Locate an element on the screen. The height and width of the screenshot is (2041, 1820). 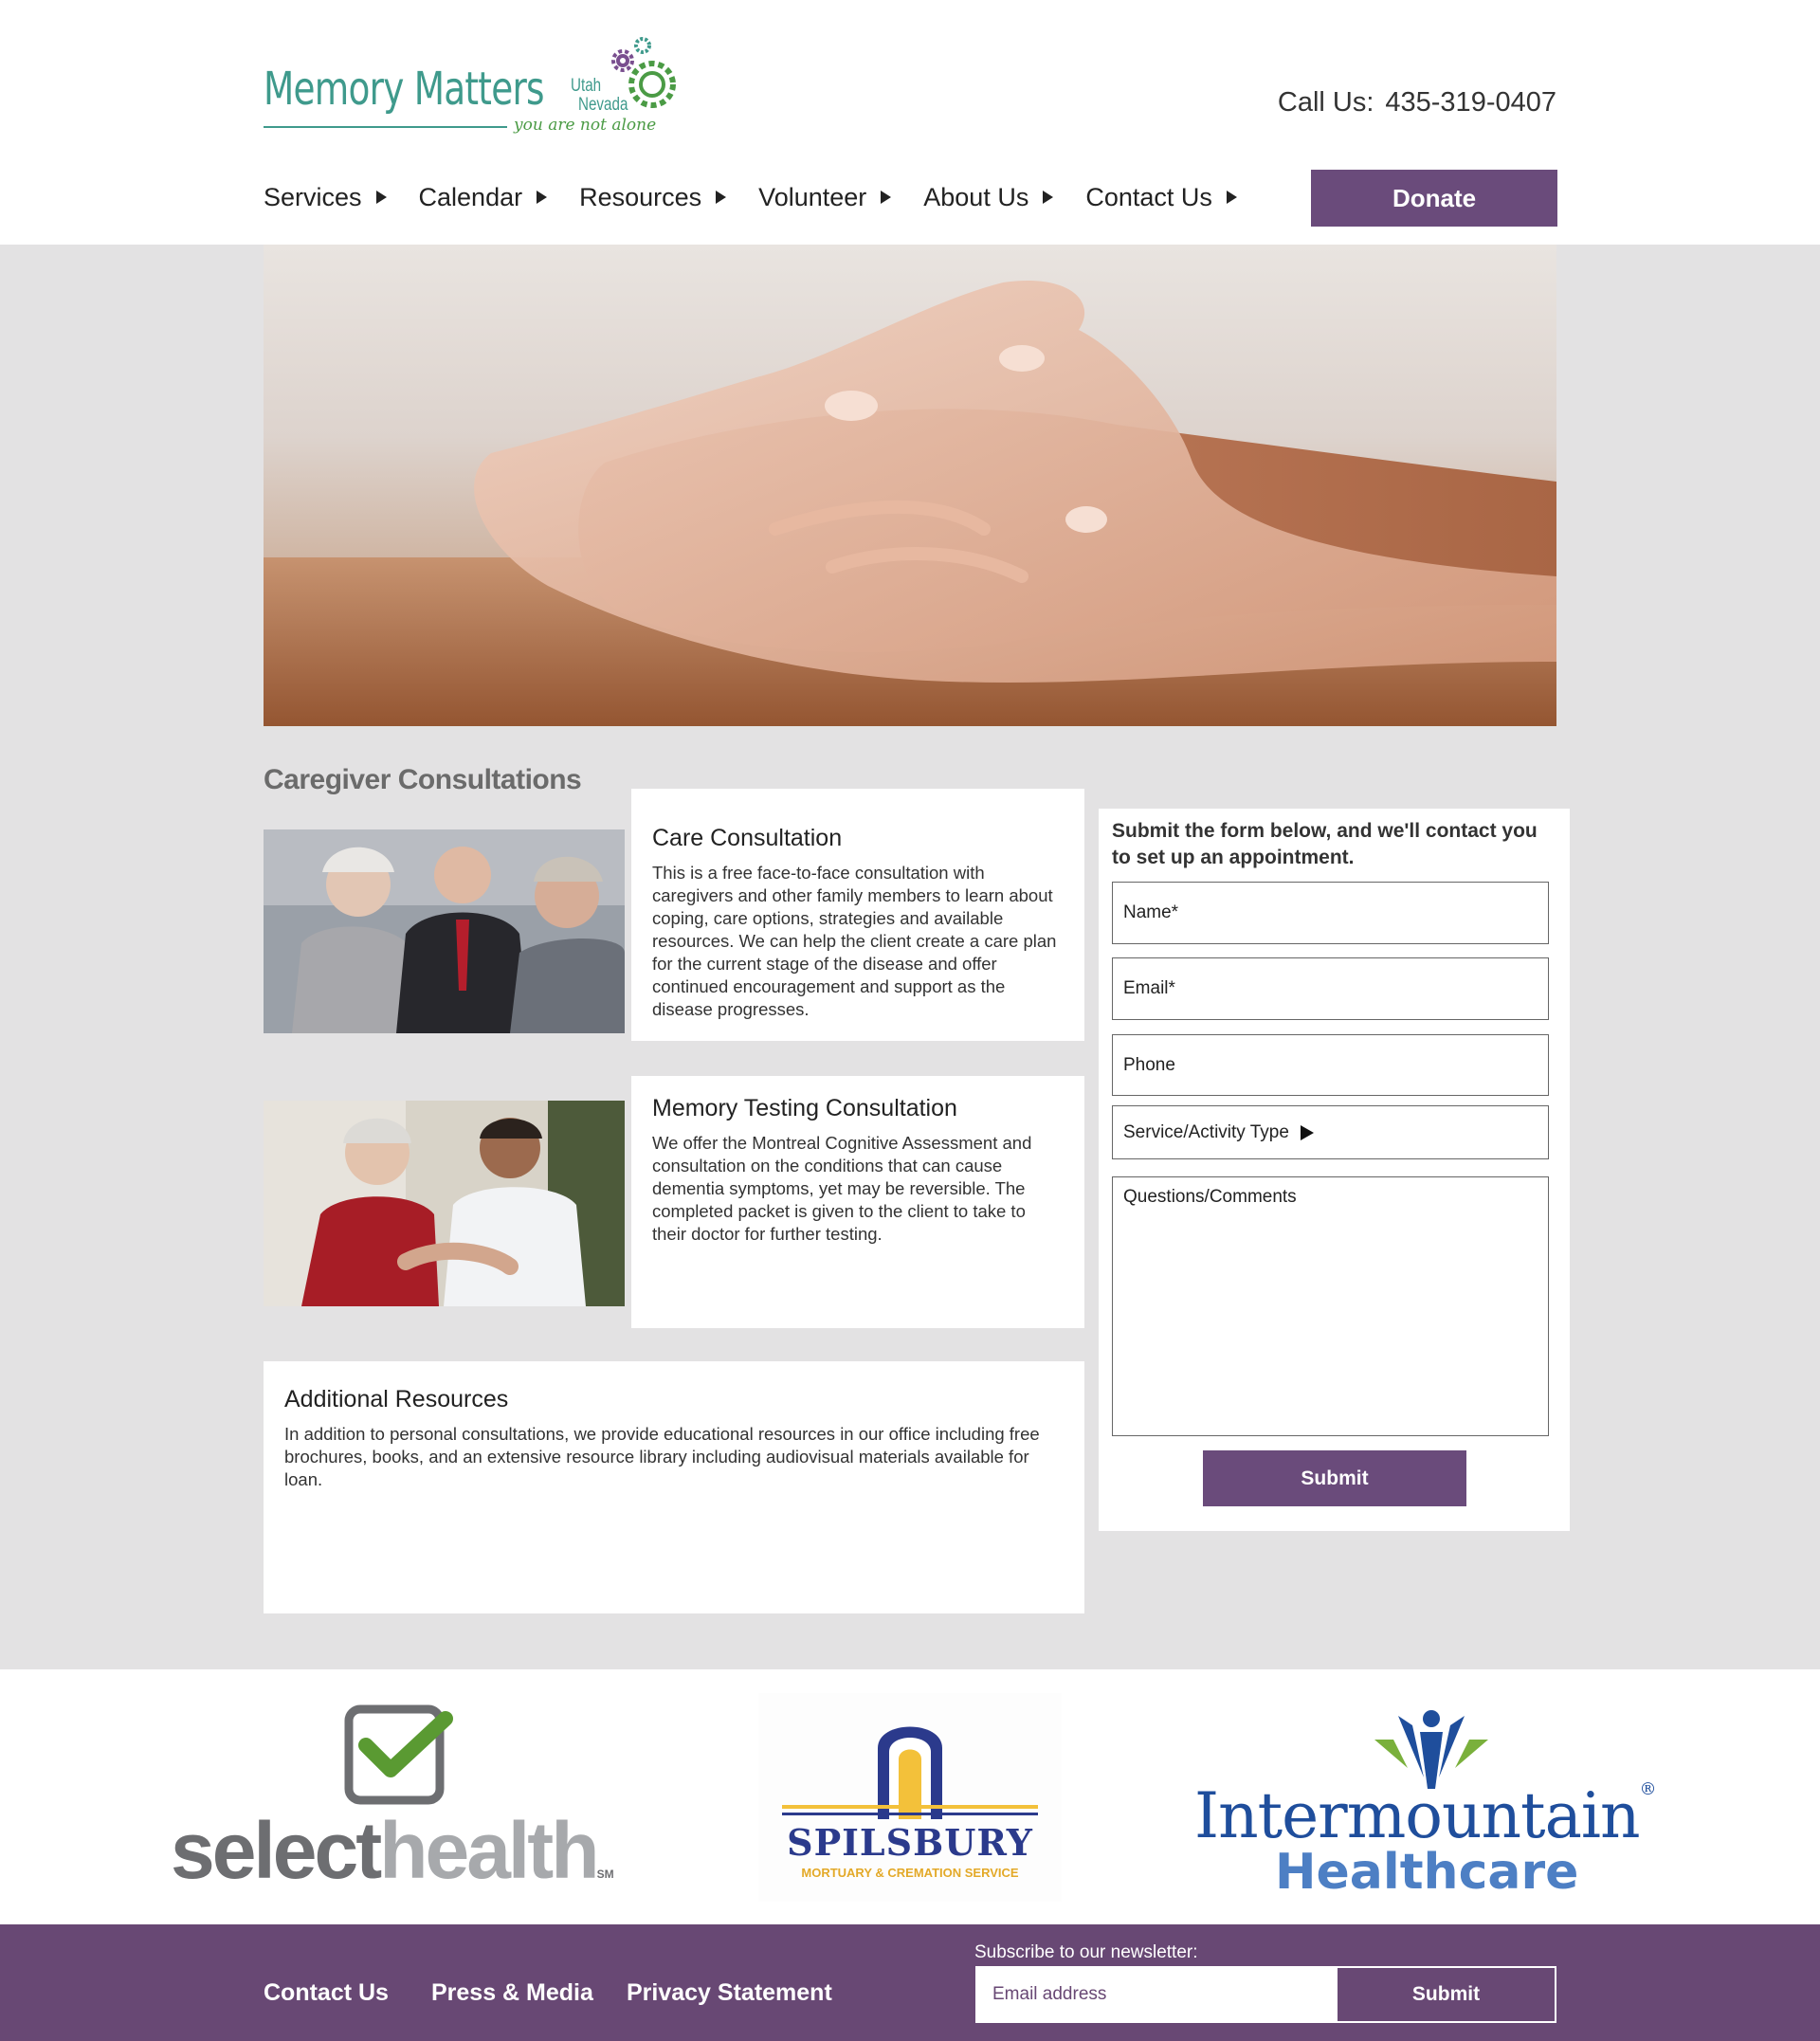
email-field: Email* is located at coordinates (1330, 988).